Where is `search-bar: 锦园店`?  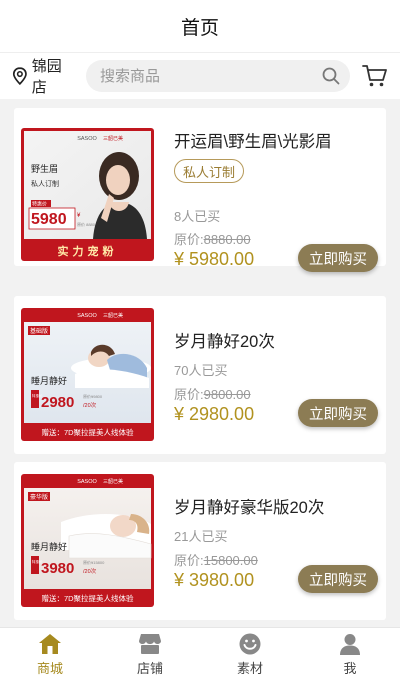 search-bar: 锦园店 is located at coordinates (200, 75).